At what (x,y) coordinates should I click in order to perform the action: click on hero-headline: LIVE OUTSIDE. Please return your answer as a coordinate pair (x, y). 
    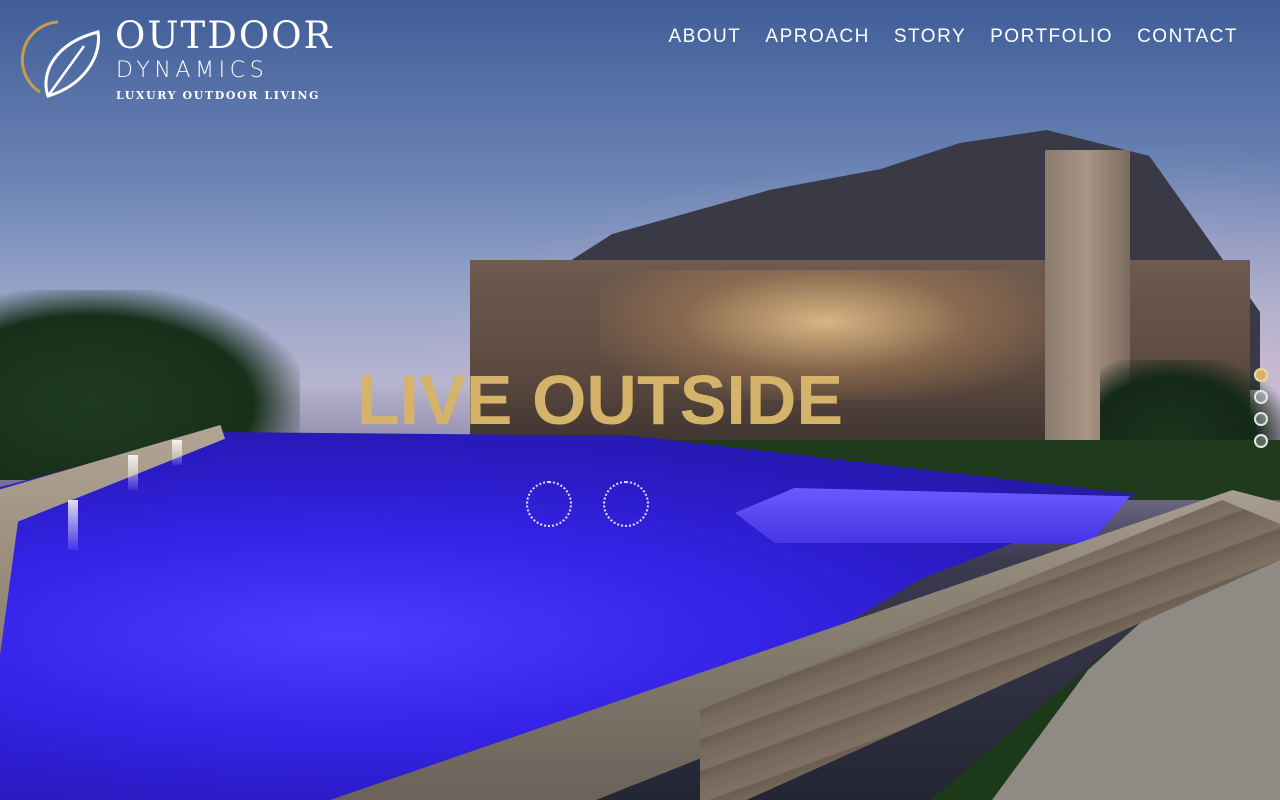
    Looking at the image, I should click on (600, 400).